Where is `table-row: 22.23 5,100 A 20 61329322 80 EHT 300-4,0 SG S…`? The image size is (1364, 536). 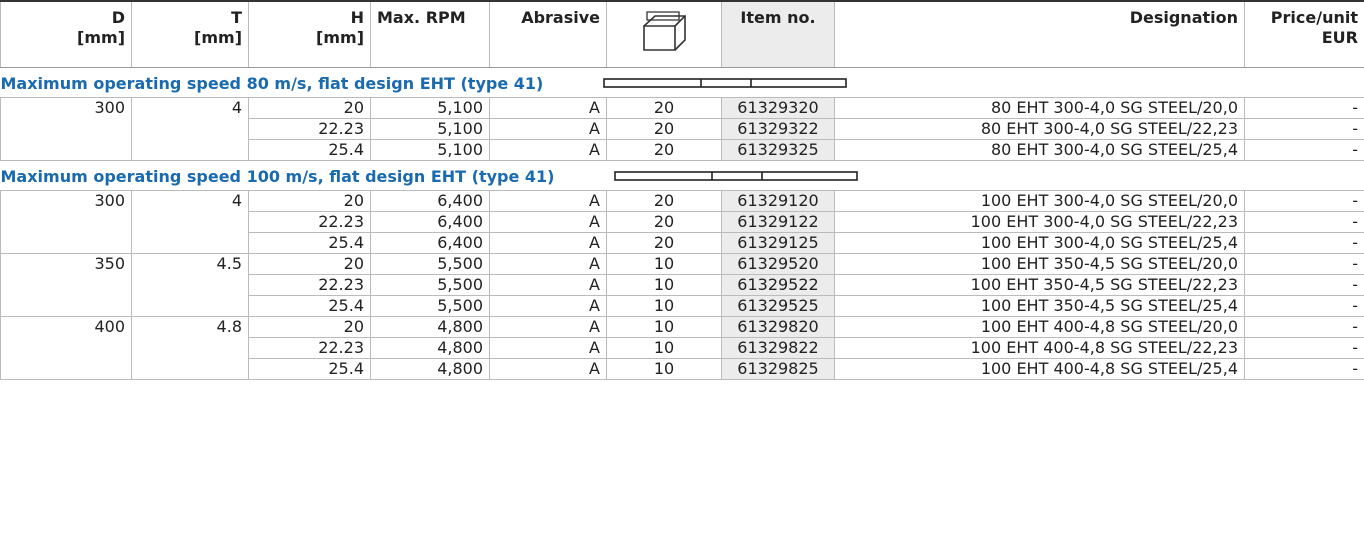
table-row: 22.23 5,100 A 20 61329322 80 EHT 300-4,0 SG S… is located at coordinates (682, 129).